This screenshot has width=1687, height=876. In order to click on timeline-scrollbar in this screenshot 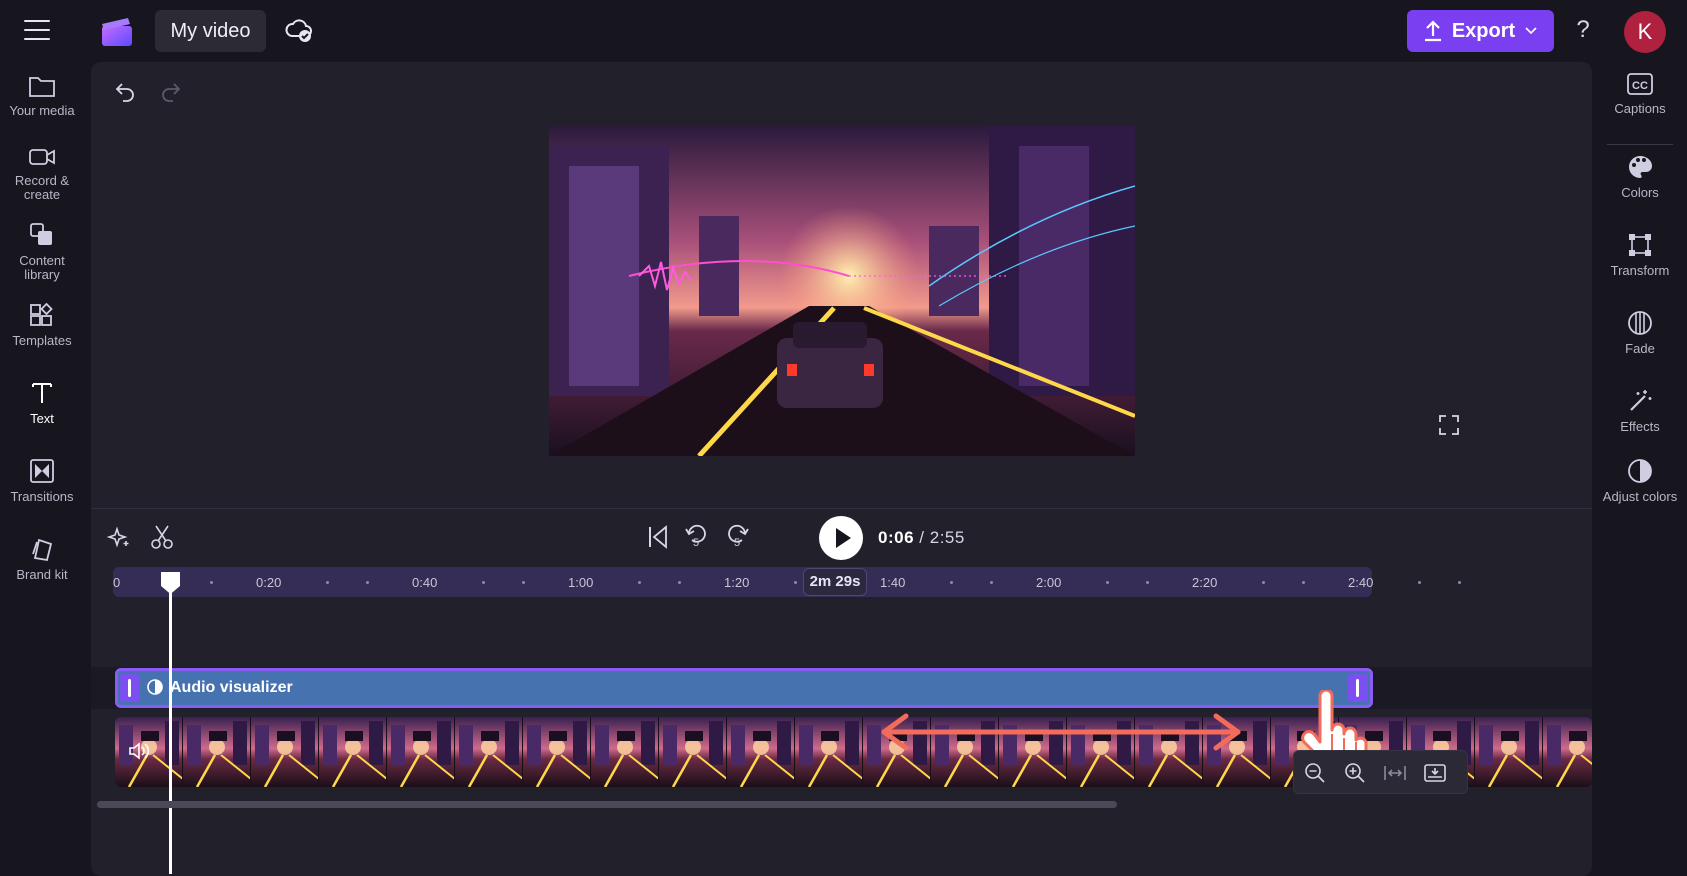, I will do `click(841, 804)`.